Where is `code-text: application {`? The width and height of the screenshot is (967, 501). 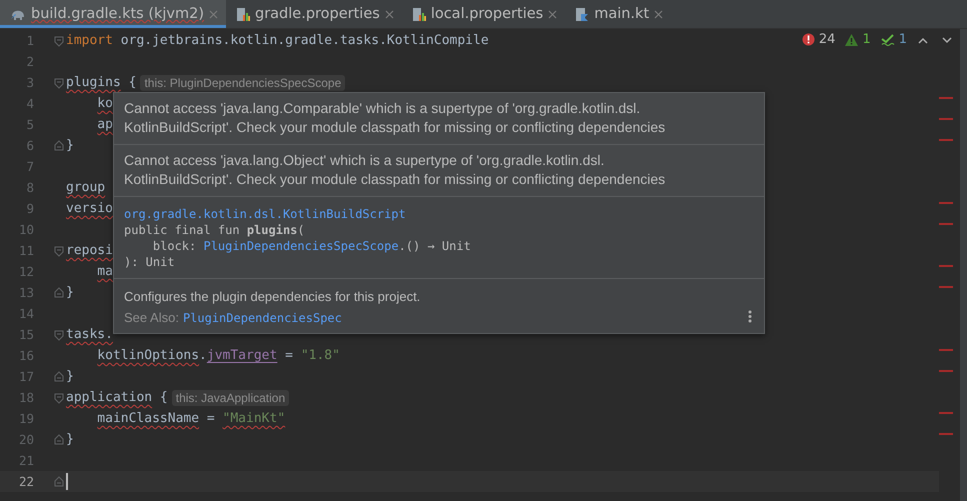 code-text: application { is located at coordinates (117, 397).